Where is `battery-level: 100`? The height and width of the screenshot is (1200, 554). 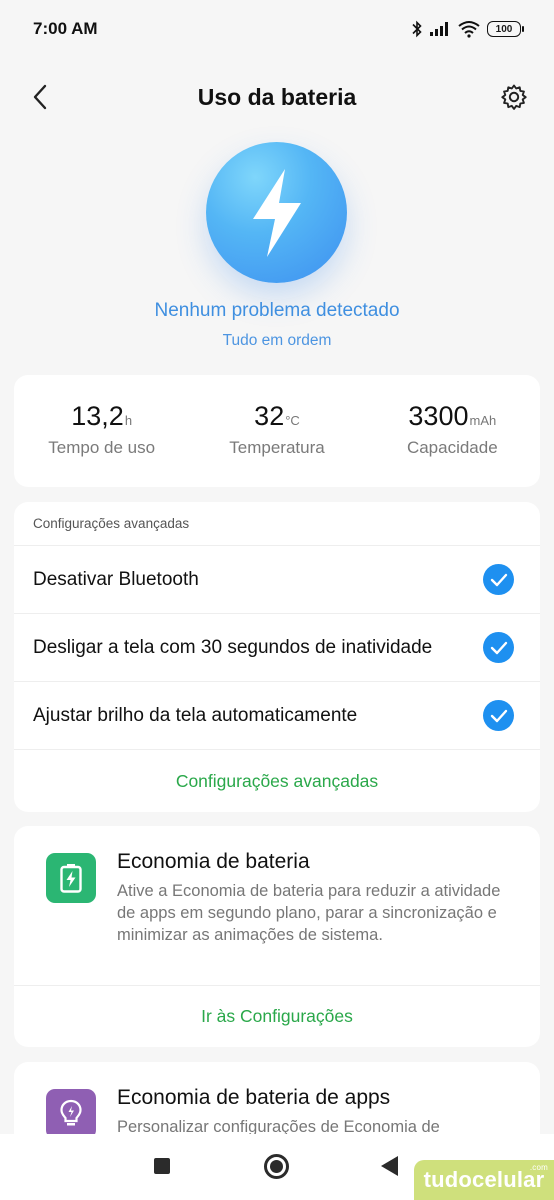
battery-level: 100 is located at coordinates (504, 29).